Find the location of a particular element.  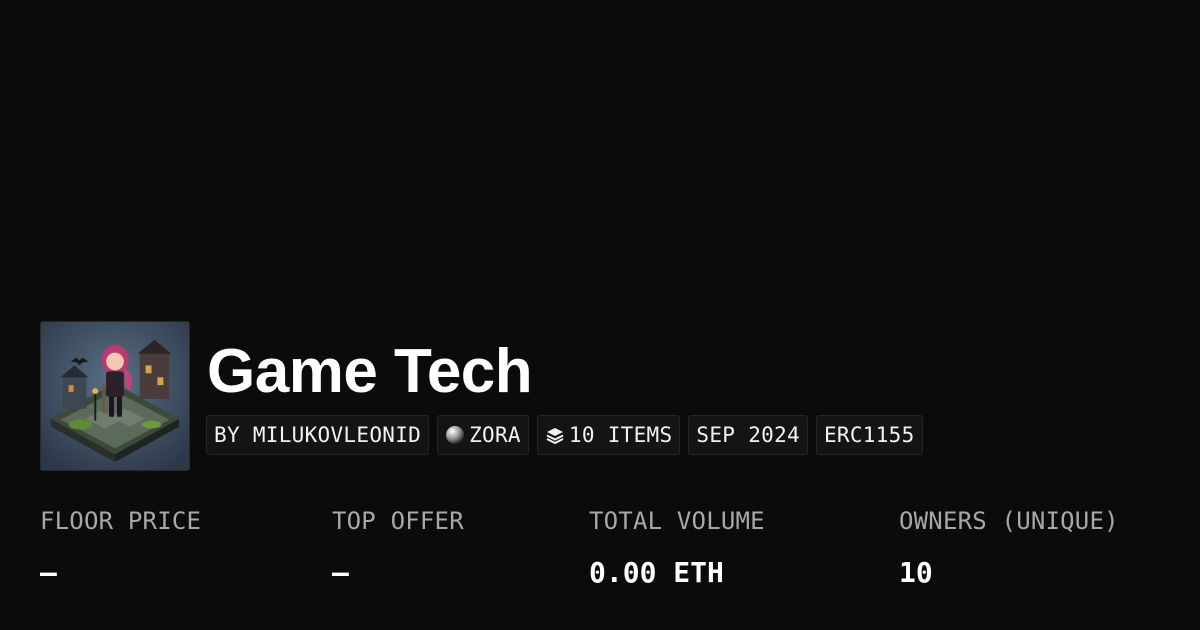

standard-tag: ERC1155 is located at coordinates (869, 435).